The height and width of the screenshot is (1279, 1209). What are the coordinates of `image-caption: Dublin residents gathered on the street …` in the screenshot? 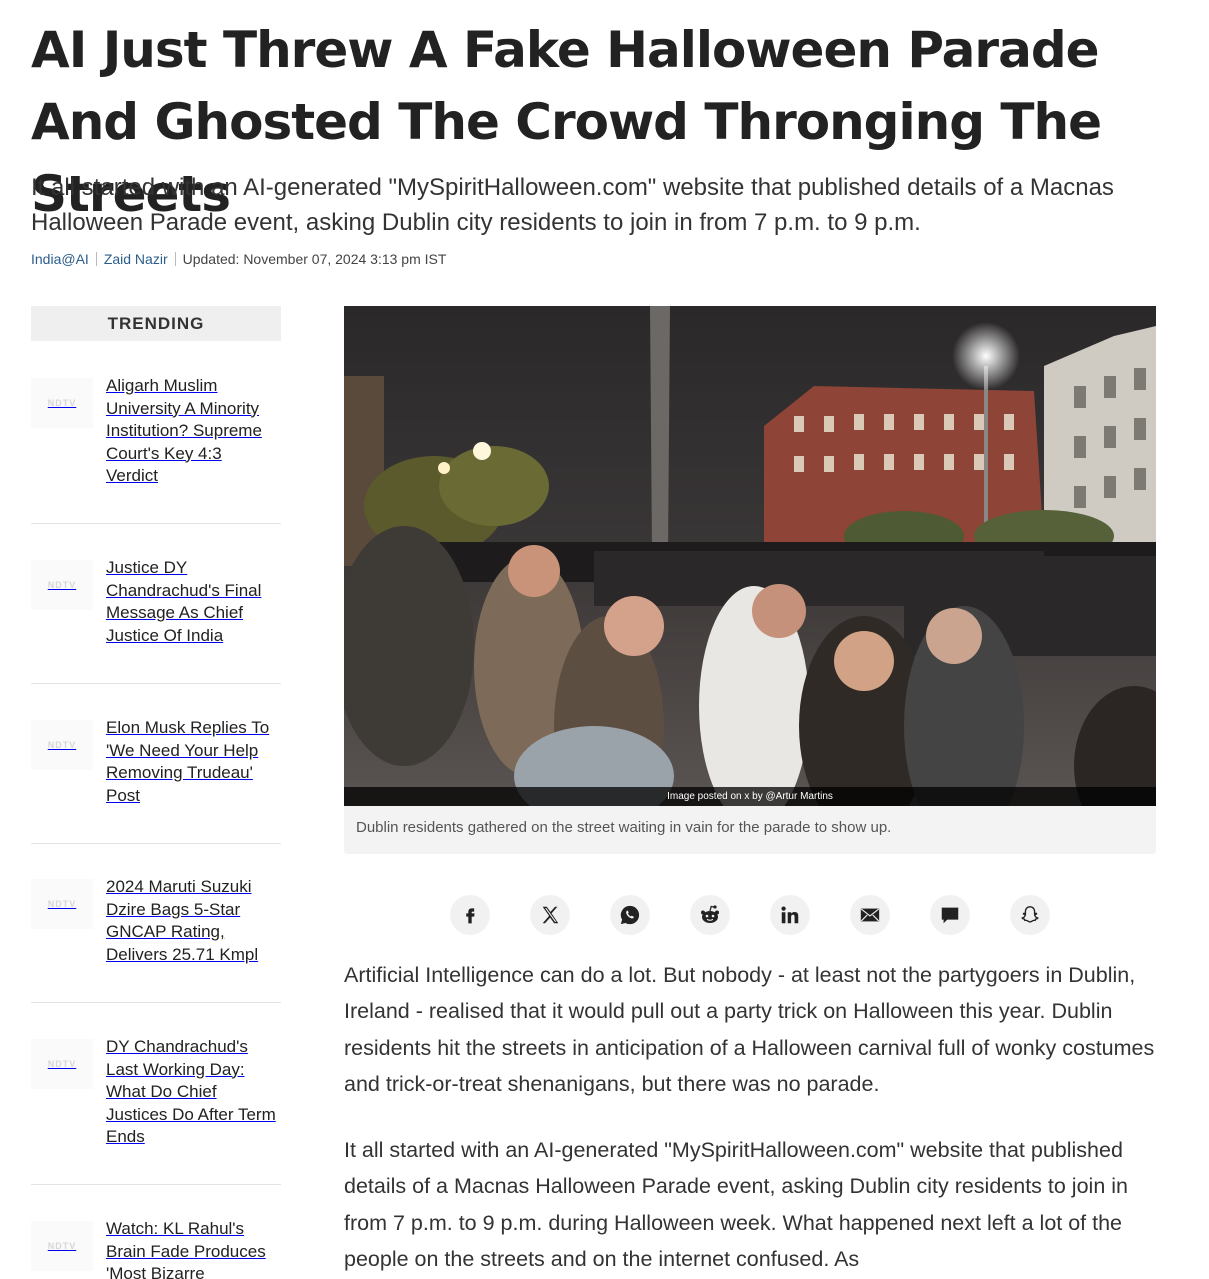 It's located at (750, 830).